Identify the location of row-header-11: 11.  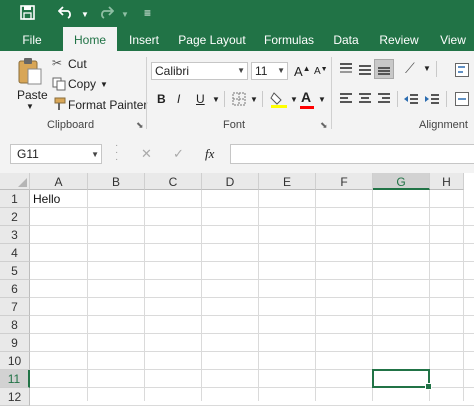
(15, 379).